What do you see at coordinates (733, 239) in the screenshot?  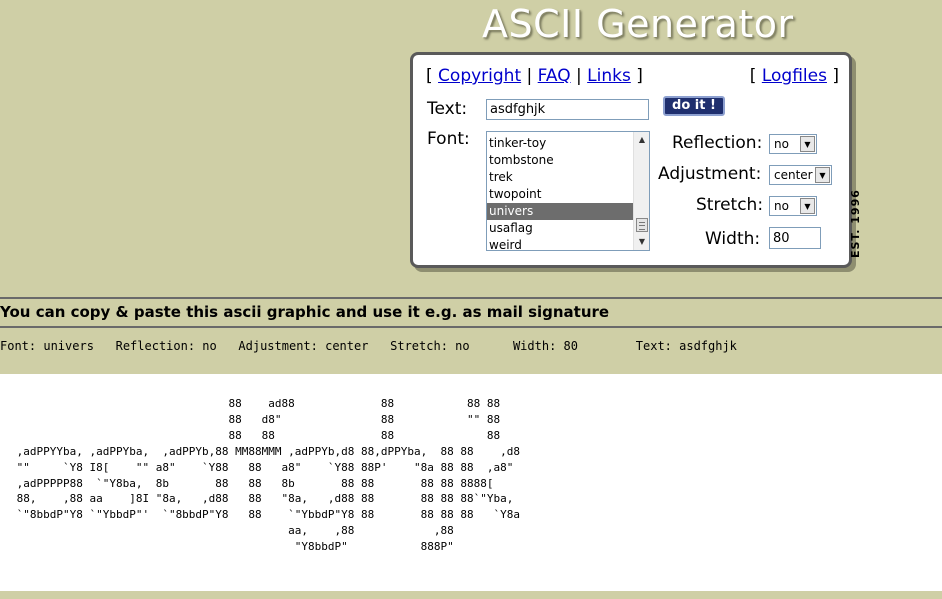 I see `width-label: Width:` at bounding box center [733, 239].